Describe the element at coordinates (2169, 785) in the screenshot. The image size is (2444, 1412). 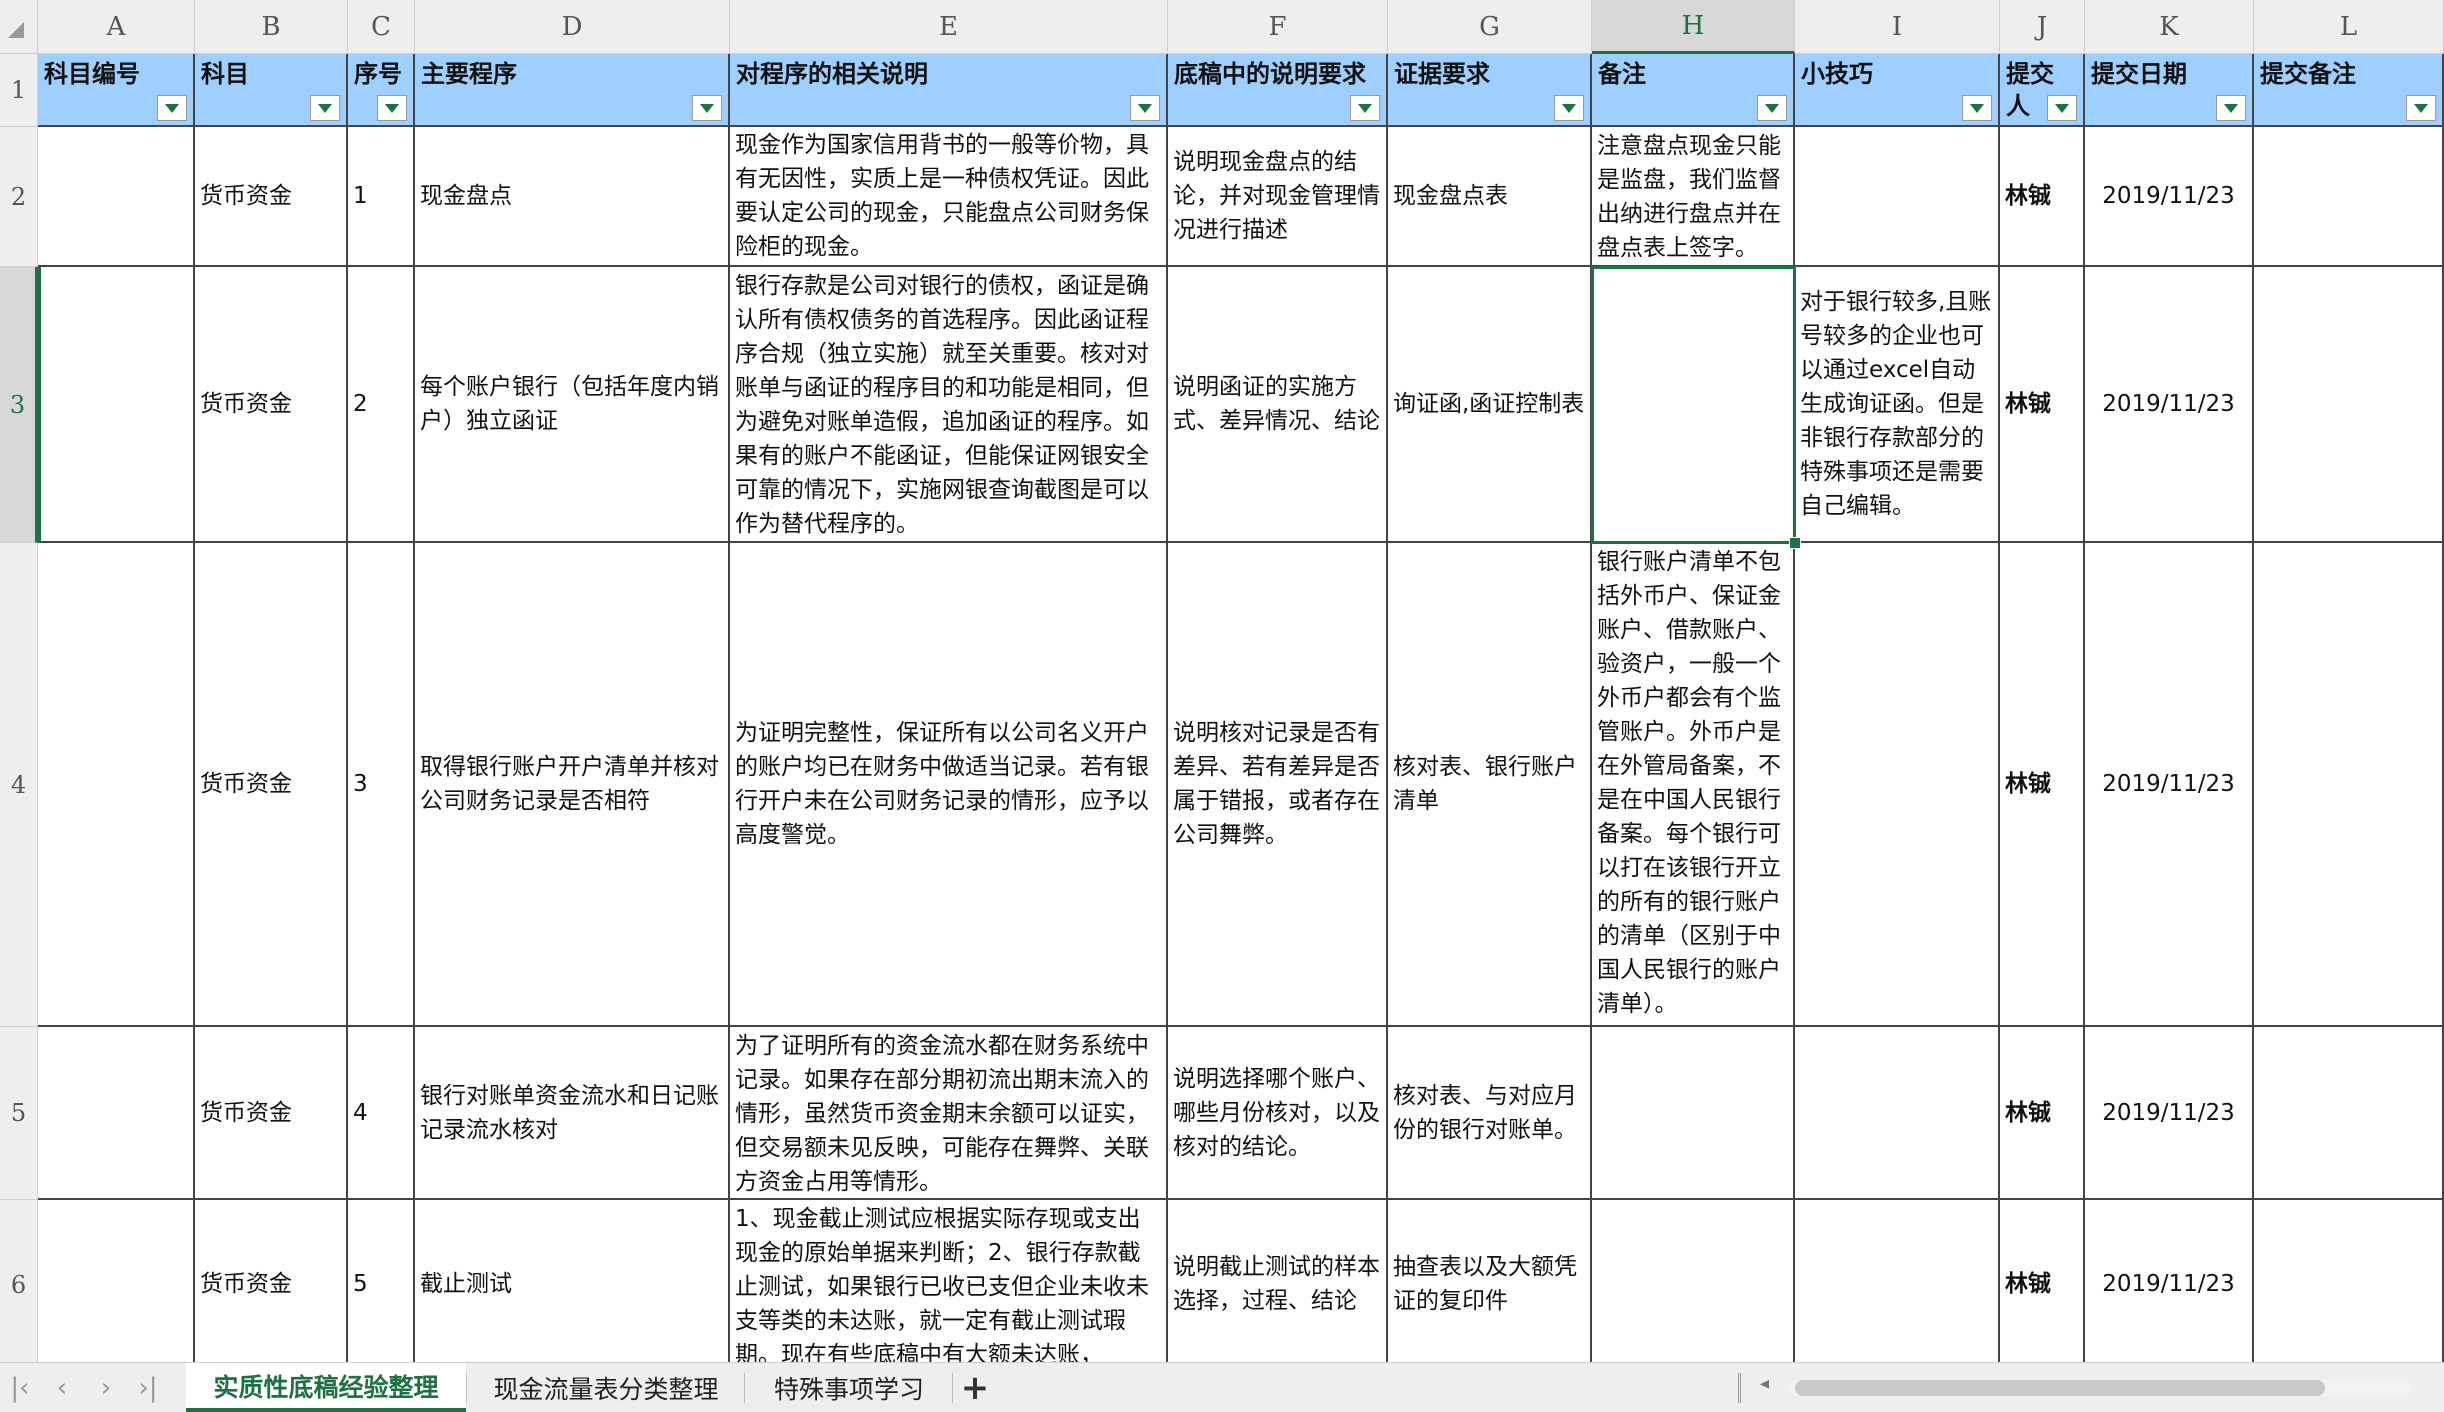
I see `cell-k4: 2019/11/23` at that location.